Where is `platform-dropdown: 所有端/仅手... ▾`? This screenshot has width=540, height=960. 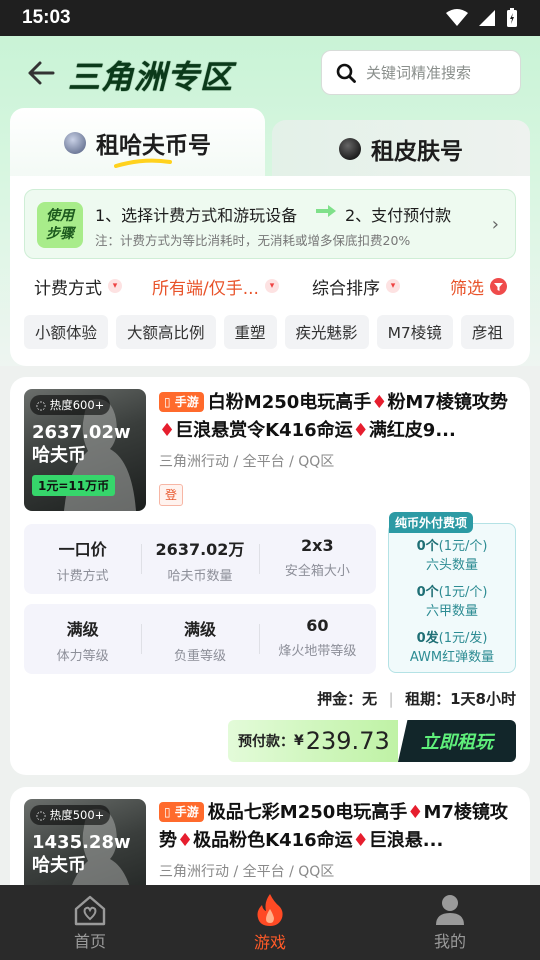
platform-dropdown: 所有端/仅手... ▾ is located at coordinates (232, 286).